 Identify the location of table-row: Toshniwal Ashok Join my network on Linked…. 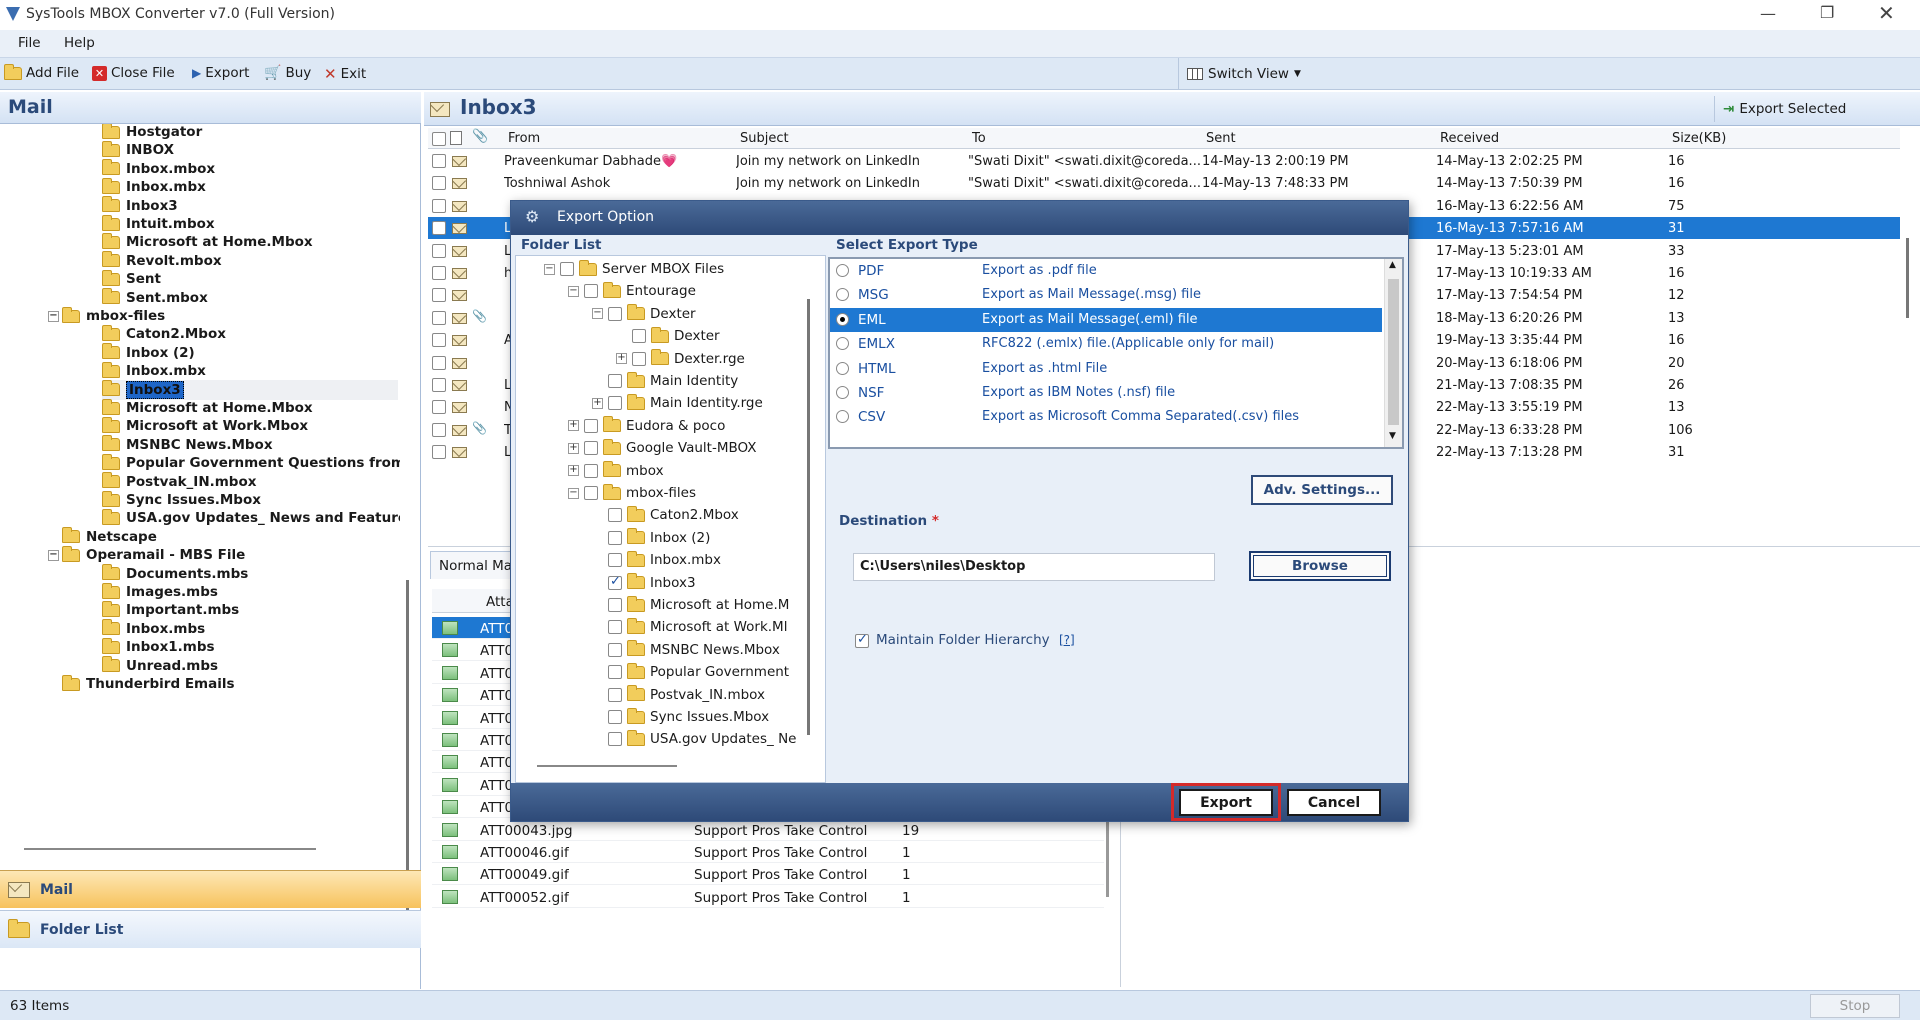
(1164, 183).